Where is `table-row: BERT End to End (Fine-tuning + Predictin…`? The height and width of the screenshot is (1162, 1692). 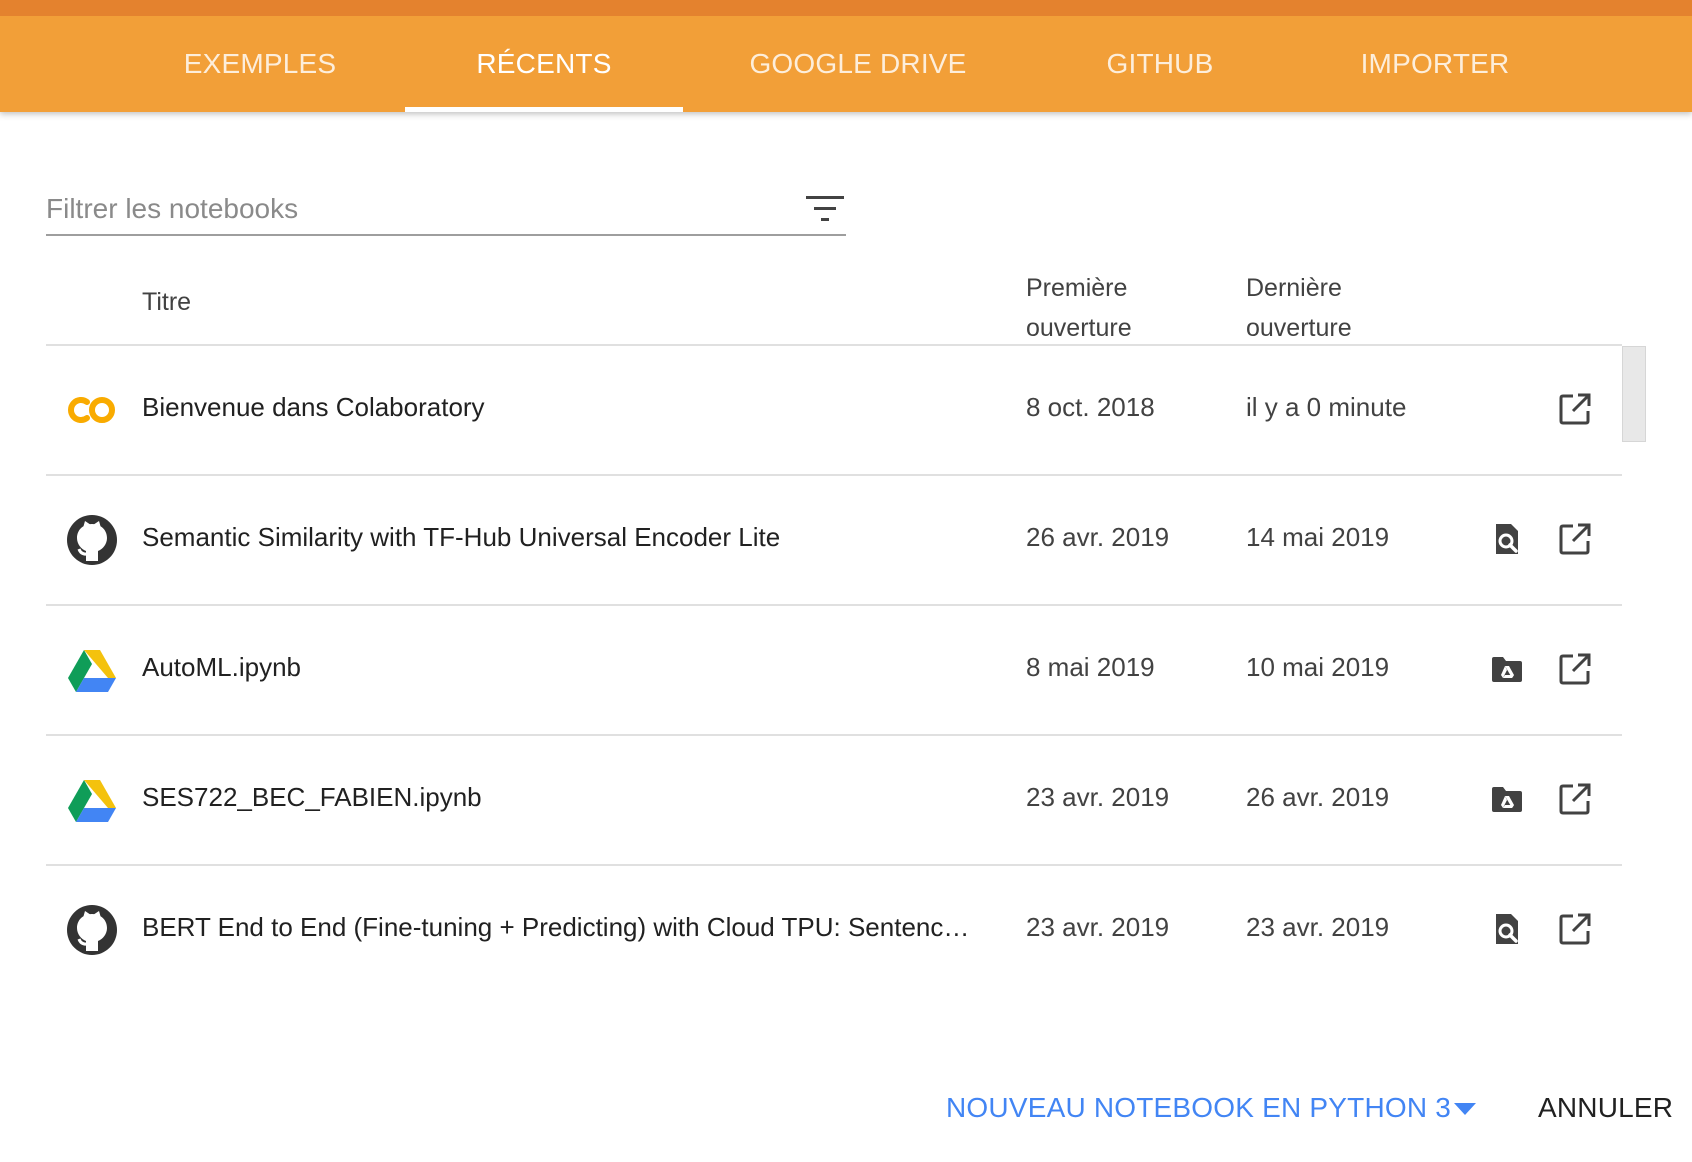 table-row: BERT End to End (Fine-tuning + Predictin… is located at coordinates (834, 930).